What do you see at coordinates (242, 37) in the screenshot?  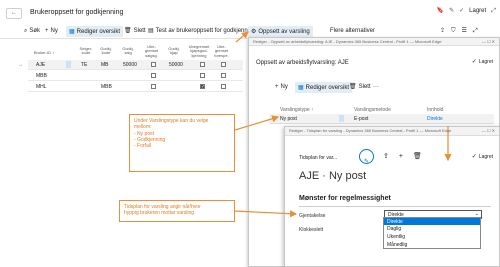 I see `arrow-to-notification-setup` at bounding box center [242, 37].